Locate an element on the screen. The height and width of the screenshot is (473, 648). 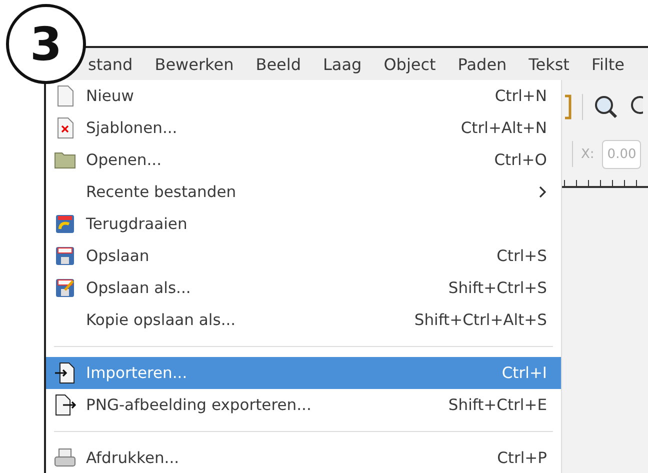
menu-item: Opslaan Ctrl+S is located at coordinates (303, 256).